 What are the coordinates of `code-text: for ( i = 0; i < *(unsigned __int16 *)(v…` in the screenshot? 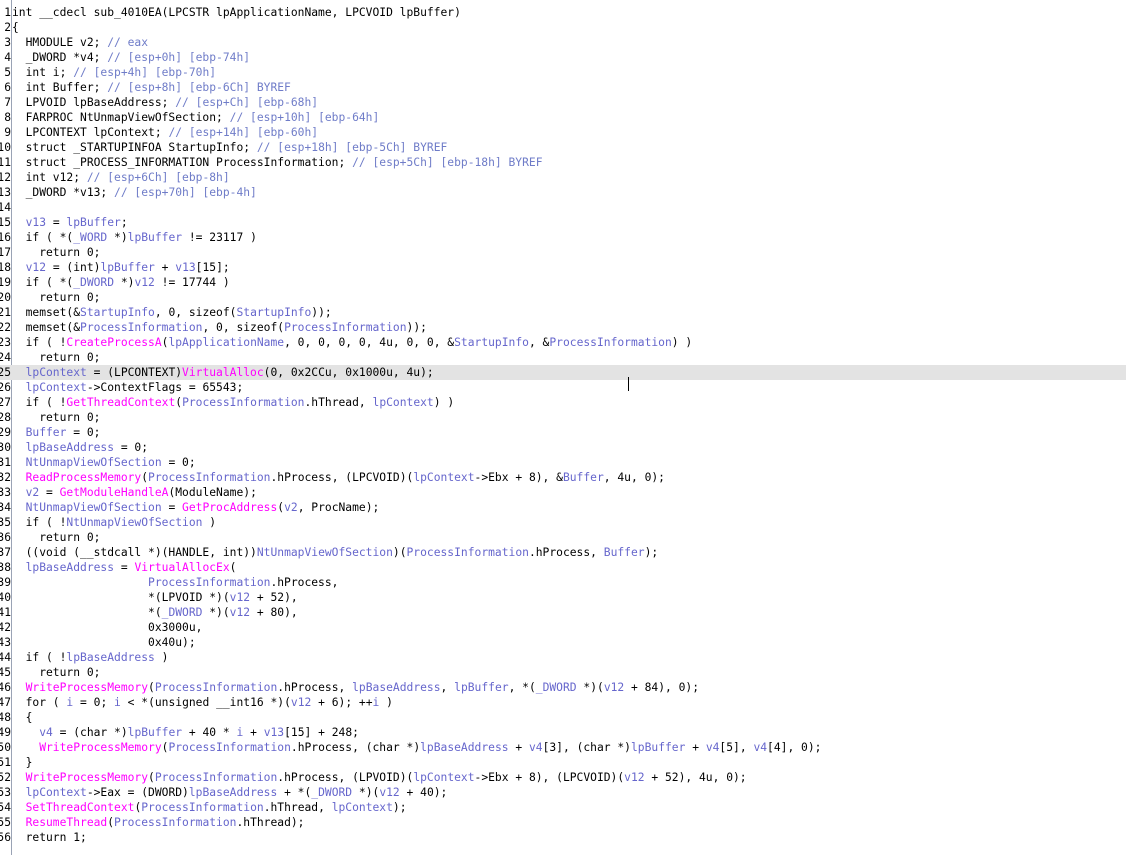 It's located at (202, 702).